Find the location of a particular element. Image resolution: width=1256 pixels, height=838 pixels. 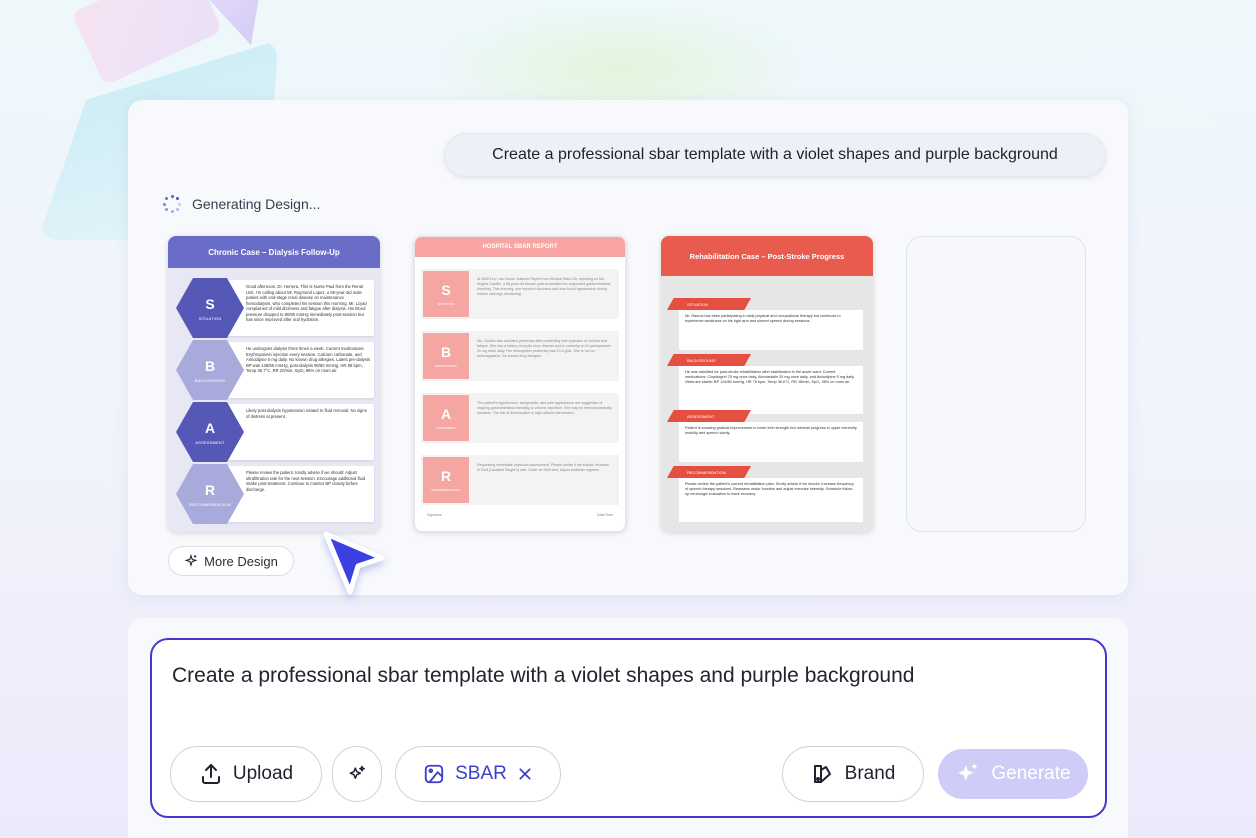

sbar-template-chip: SBAR is located at coordinates (478, 774).